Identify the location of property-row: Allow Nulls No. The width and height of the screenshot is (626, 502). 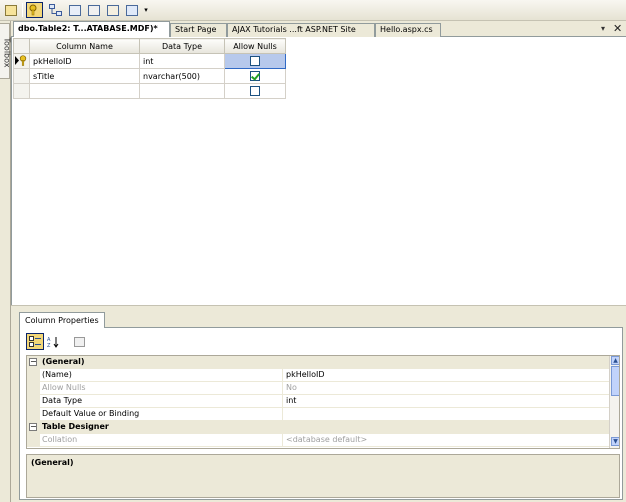
(318, 388).